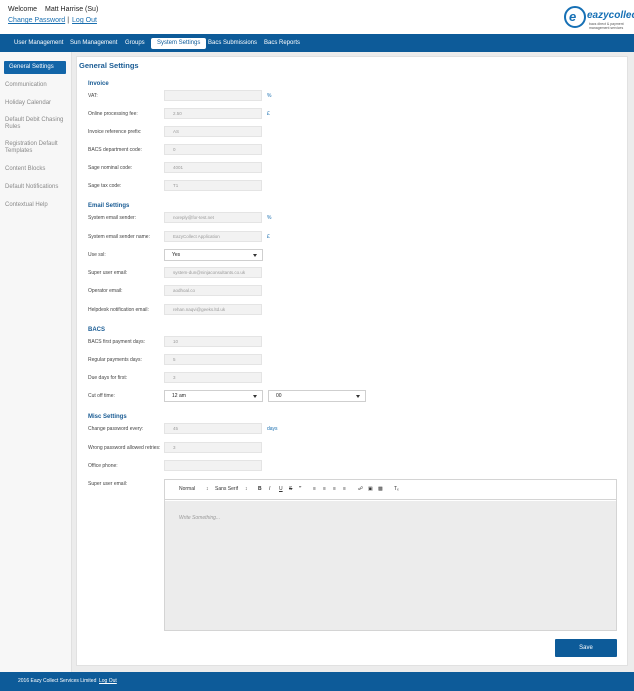 This screenshot has width=634, height=691. I want to click on underline-button: U, so click(281, 489).